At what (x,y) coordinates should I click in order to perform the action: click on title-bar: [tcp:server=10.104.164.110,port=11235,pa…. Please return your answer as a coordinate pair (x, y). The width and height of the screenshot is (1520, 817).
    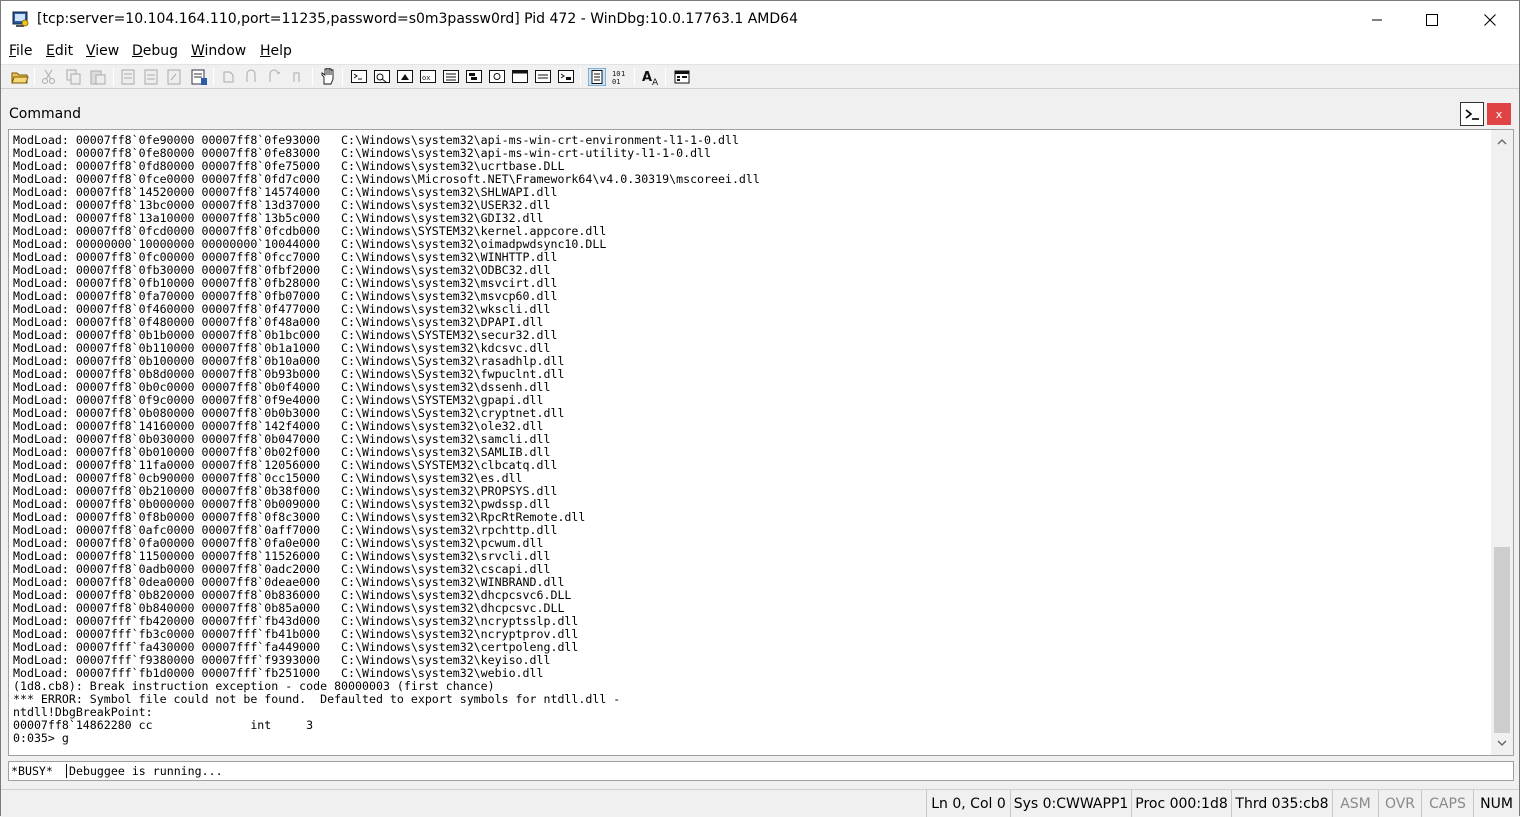
    Looking at the image, I should click on (760, 20).